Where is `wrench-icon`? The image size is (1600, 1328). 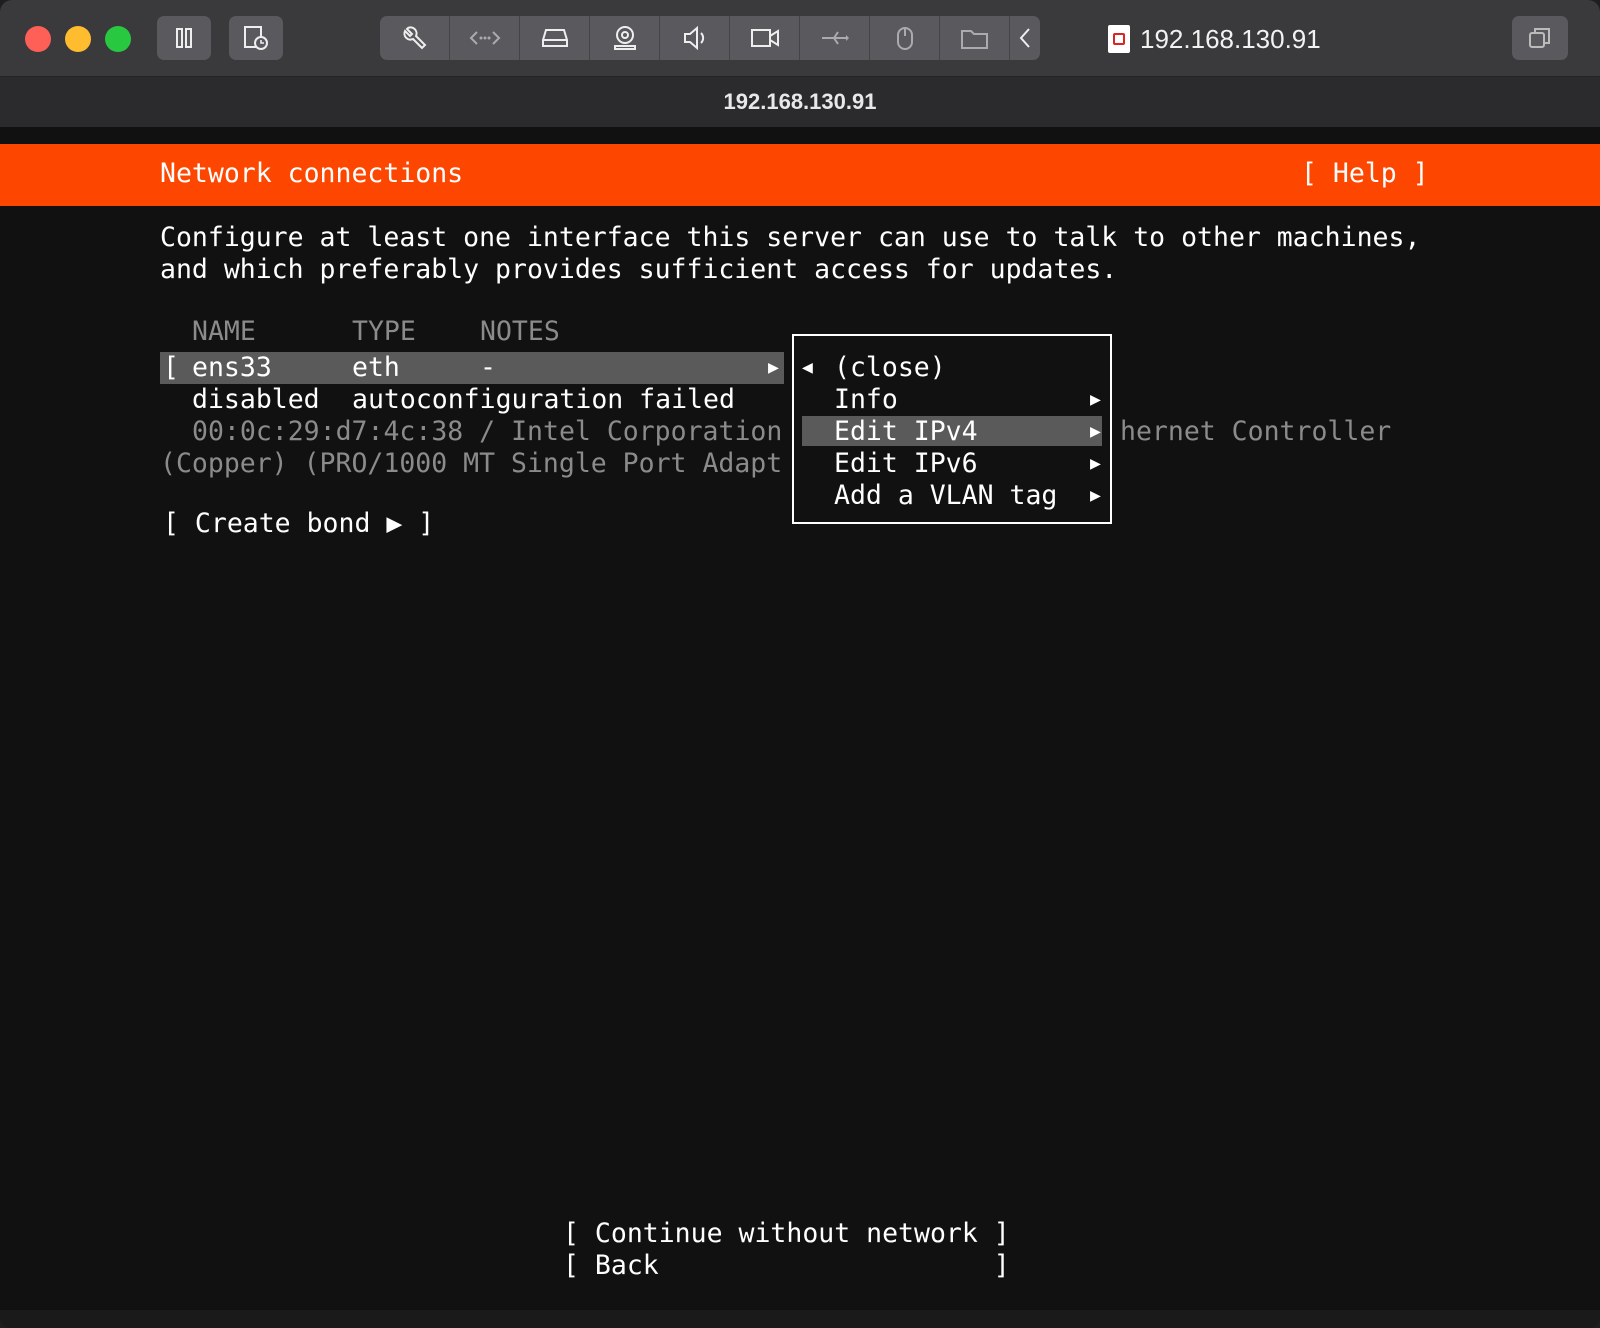 wrench-icon is located at coordinates (414, 38).